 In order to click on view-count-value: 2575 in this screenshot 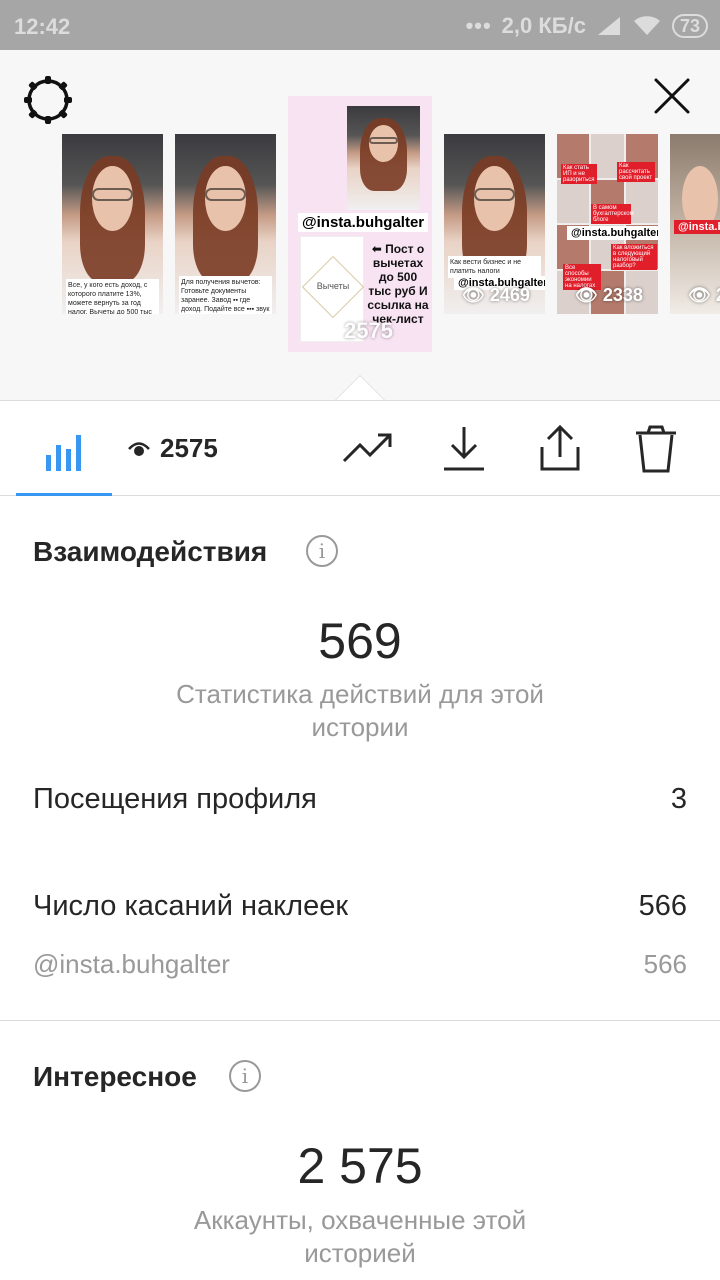, I will do `click(189, 448)`.